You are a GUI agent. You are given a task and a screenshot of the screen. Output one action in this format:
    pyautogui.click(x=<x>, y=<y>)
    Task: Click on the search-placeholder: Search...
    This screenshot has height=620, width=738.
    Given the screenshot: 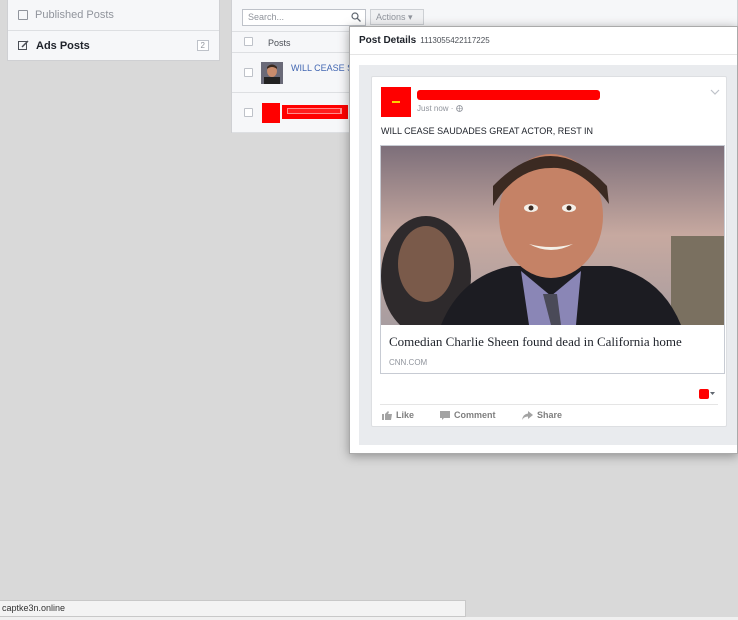 What is the action you would take?
    pyautogui.click(x=266, y=17)
    